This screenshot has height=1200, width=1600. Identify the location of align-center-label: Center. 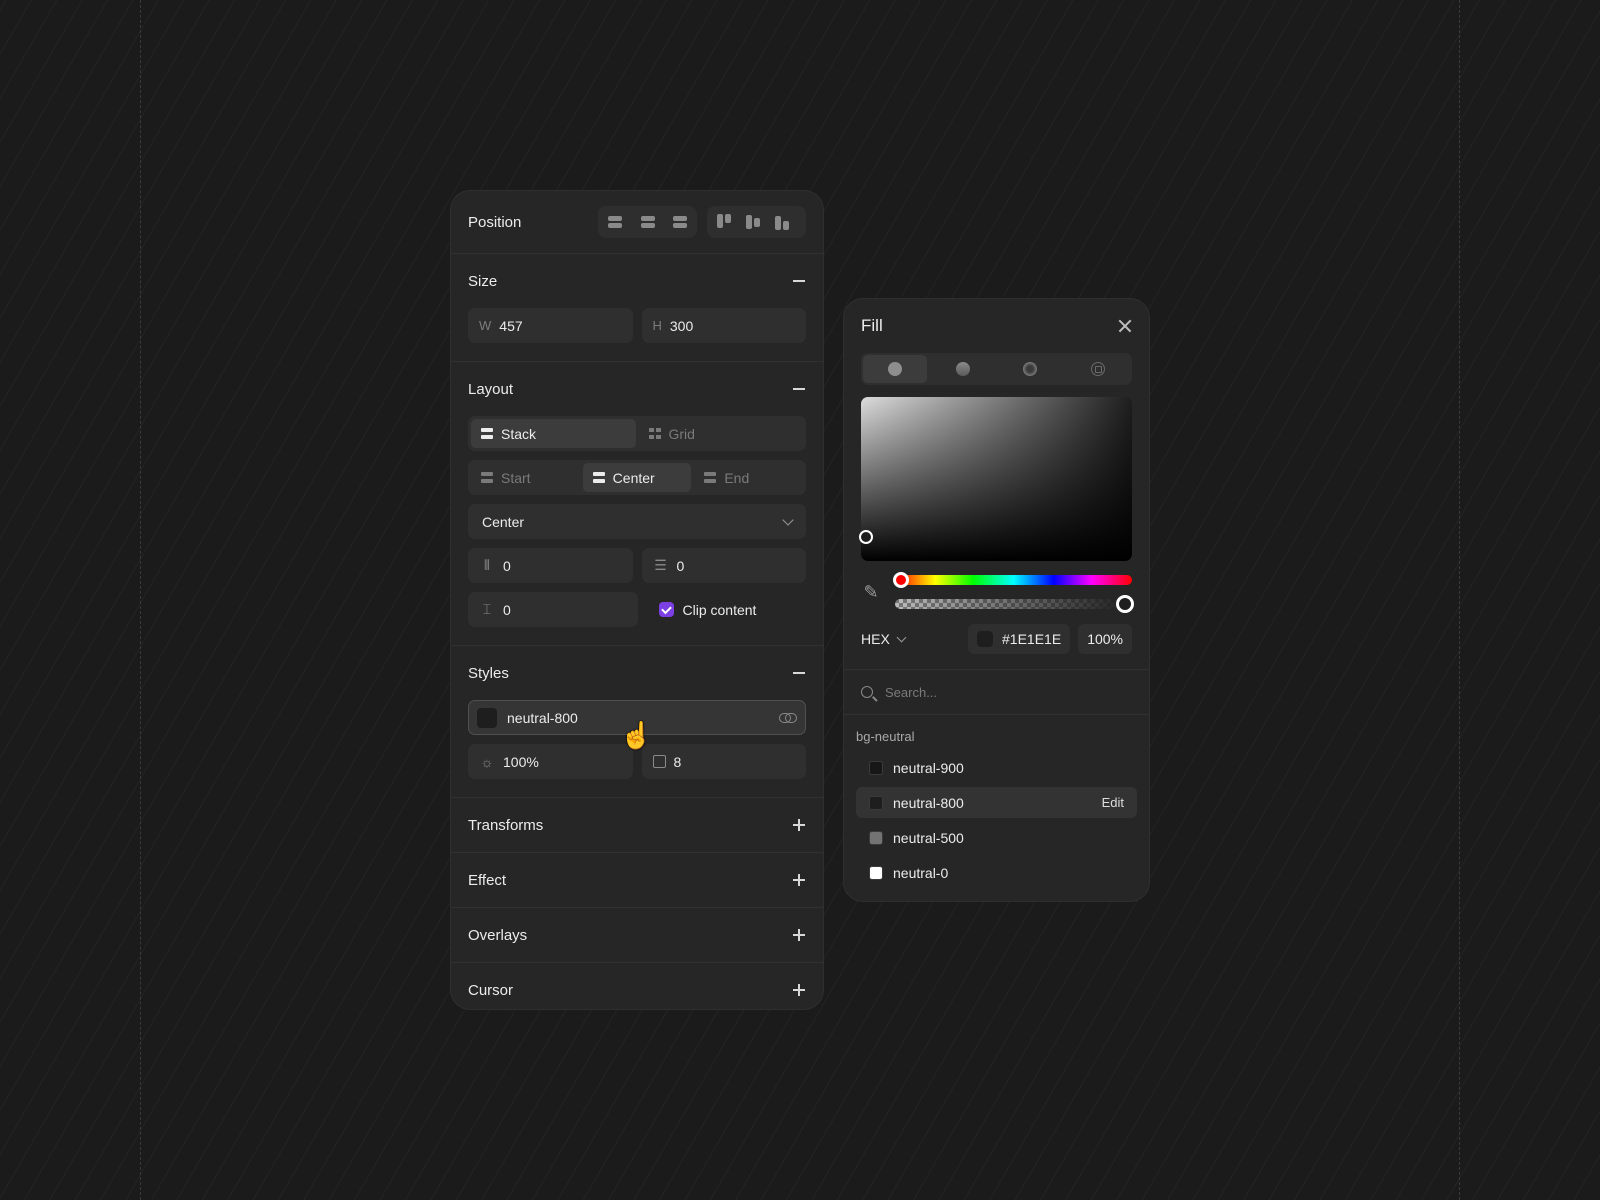
(633, 477).